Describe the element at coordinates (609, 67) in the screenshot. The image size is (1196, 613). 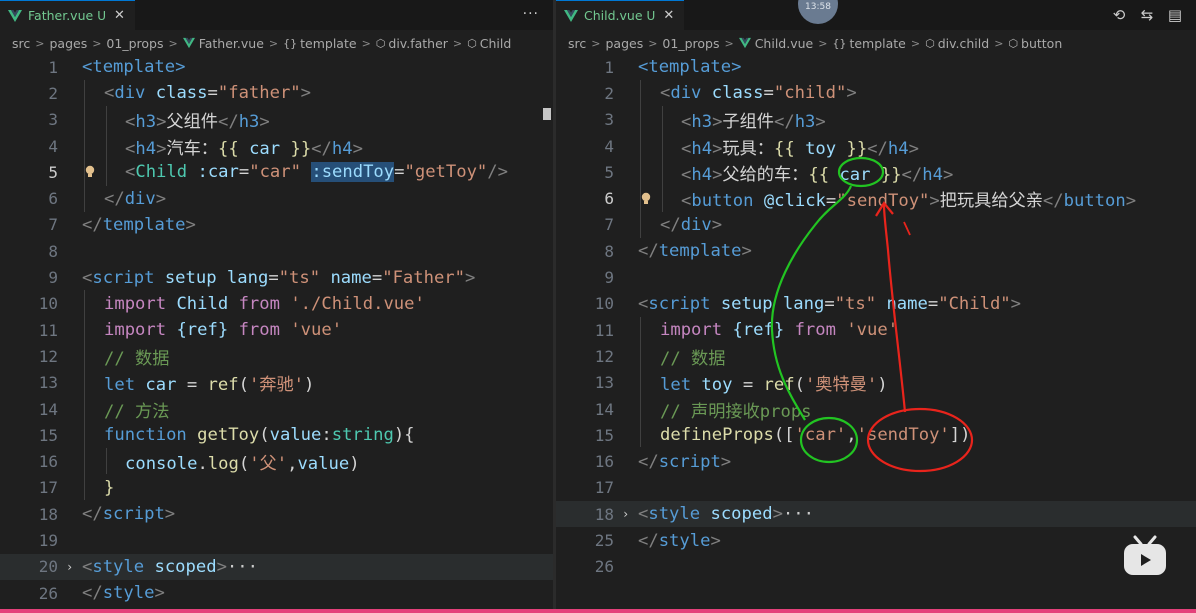
I see `line-number: 1` at that location.